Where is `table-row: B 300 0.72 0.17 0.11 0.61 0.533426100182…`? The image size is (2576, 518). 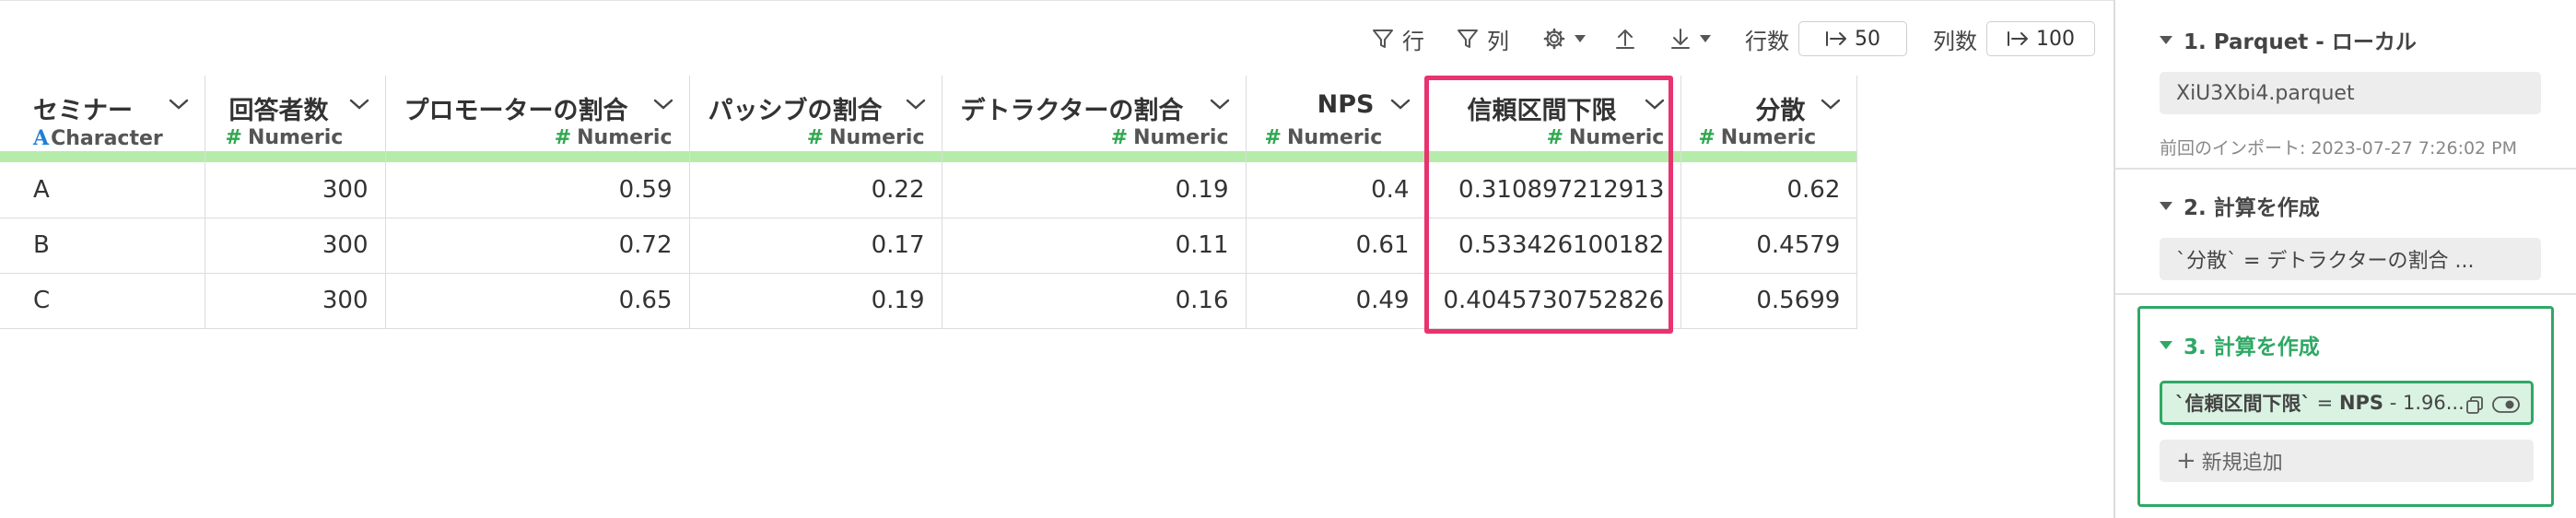 table-row: B 300 0.72 0.17 0.11 0.61 0.533426100182… is located at coordinates (929, 246).